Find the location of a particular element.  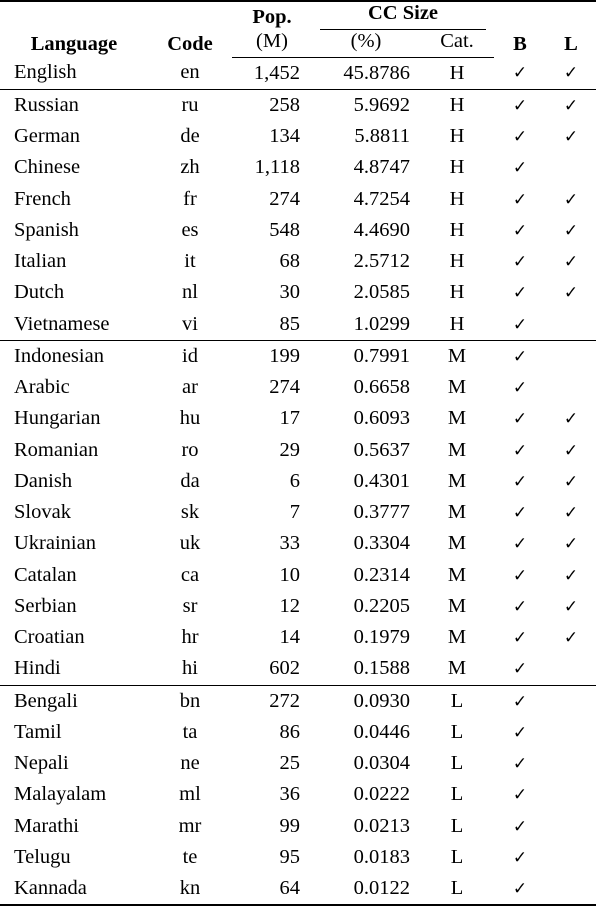

column-subheader-cc-category: Cat. is located at coordinates (457, 43).